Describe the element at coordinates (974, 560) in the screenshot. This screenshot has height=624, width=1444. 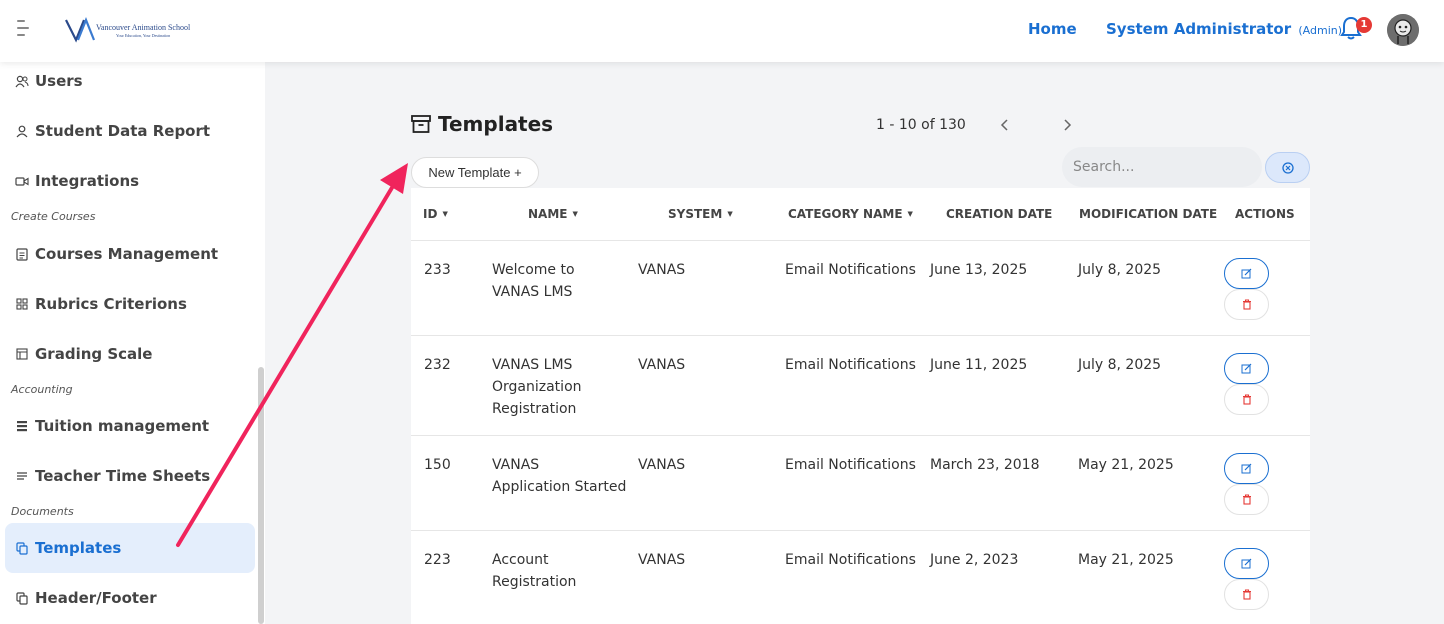
I see `cell-creation-date: June 2, 2023` at that location.